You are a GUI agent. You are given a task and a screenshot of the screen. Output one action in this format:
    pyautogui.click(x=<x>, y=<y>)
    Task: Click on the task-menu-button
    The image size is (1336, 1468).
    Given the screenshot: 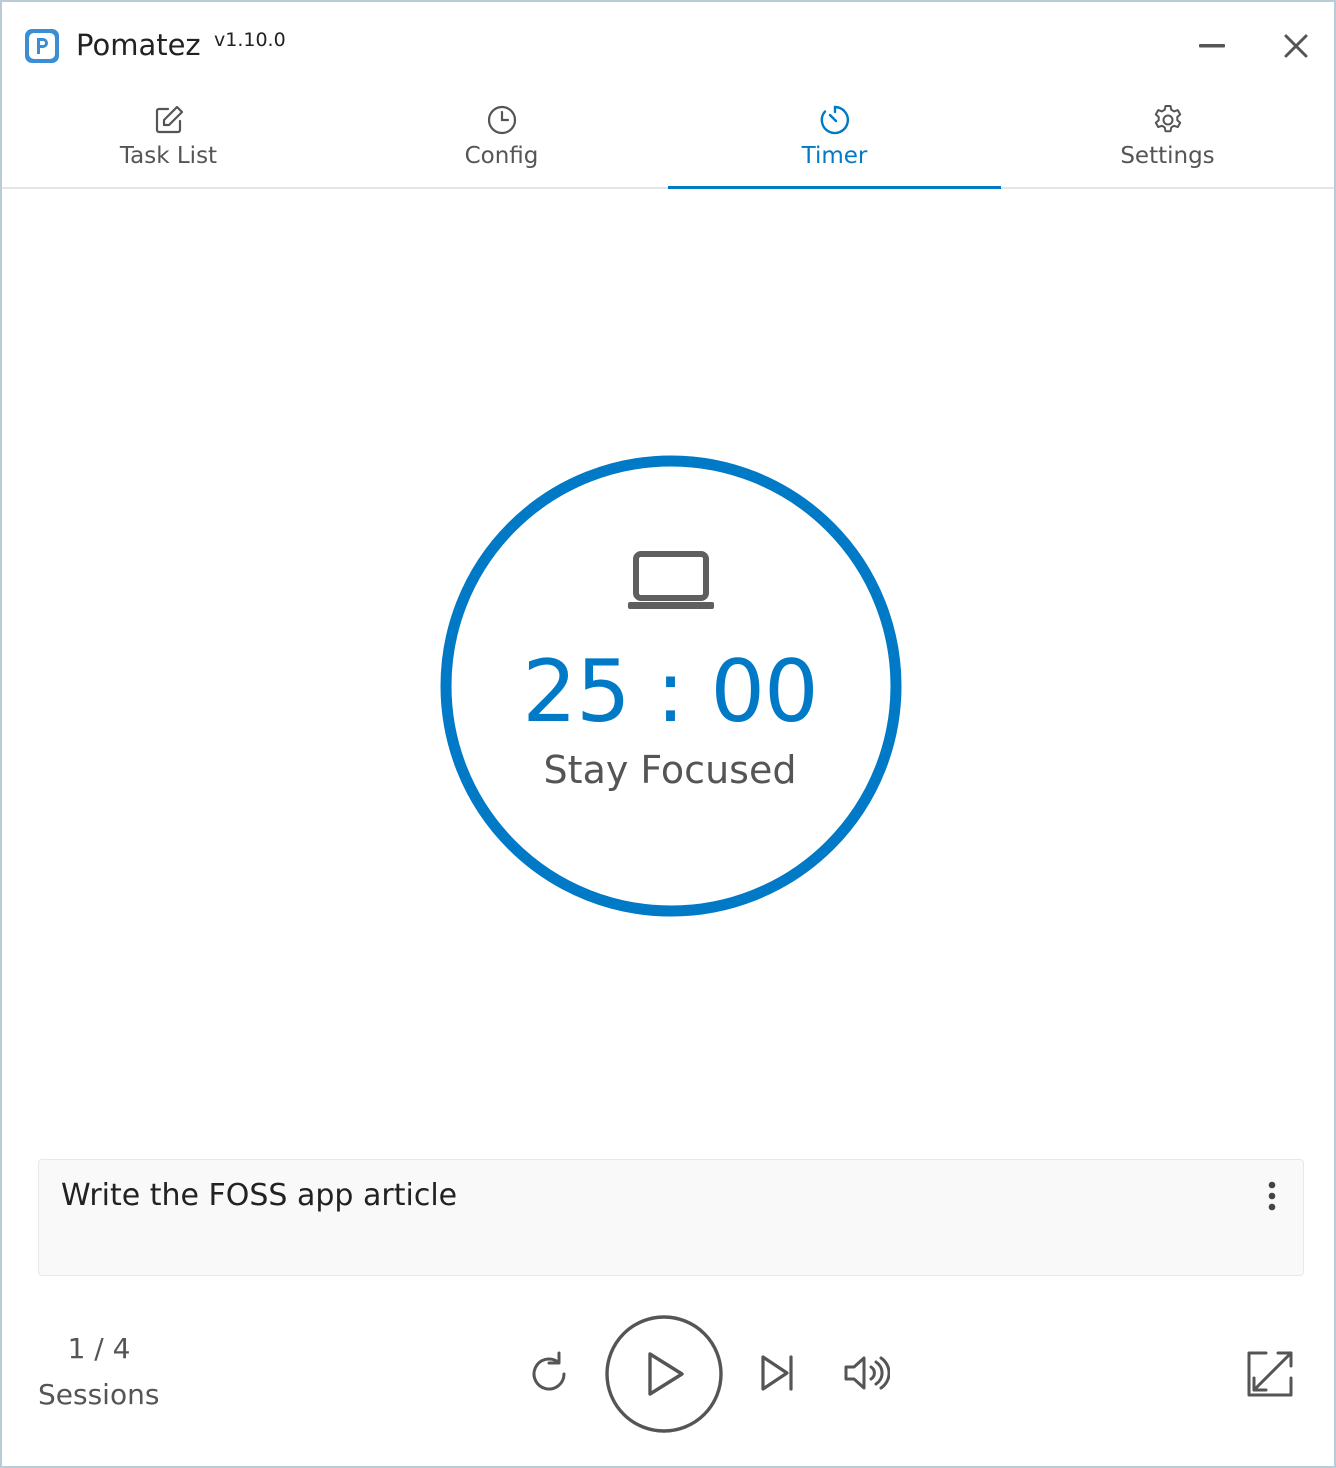 What is the action you would take?
    pyautogui.click(x=1272, y=1196)
    